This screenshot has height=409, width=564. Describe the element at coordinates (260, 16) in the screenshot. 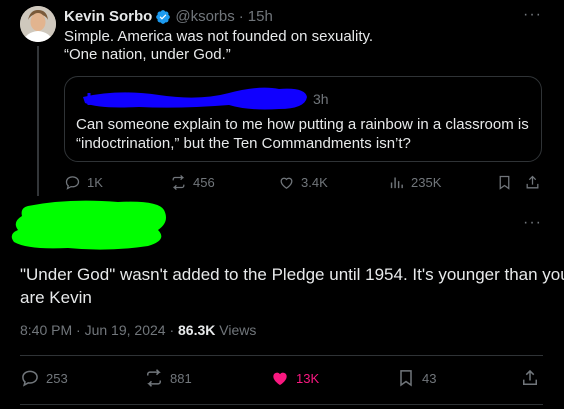

I see `tweet-time: 15h` at that location.